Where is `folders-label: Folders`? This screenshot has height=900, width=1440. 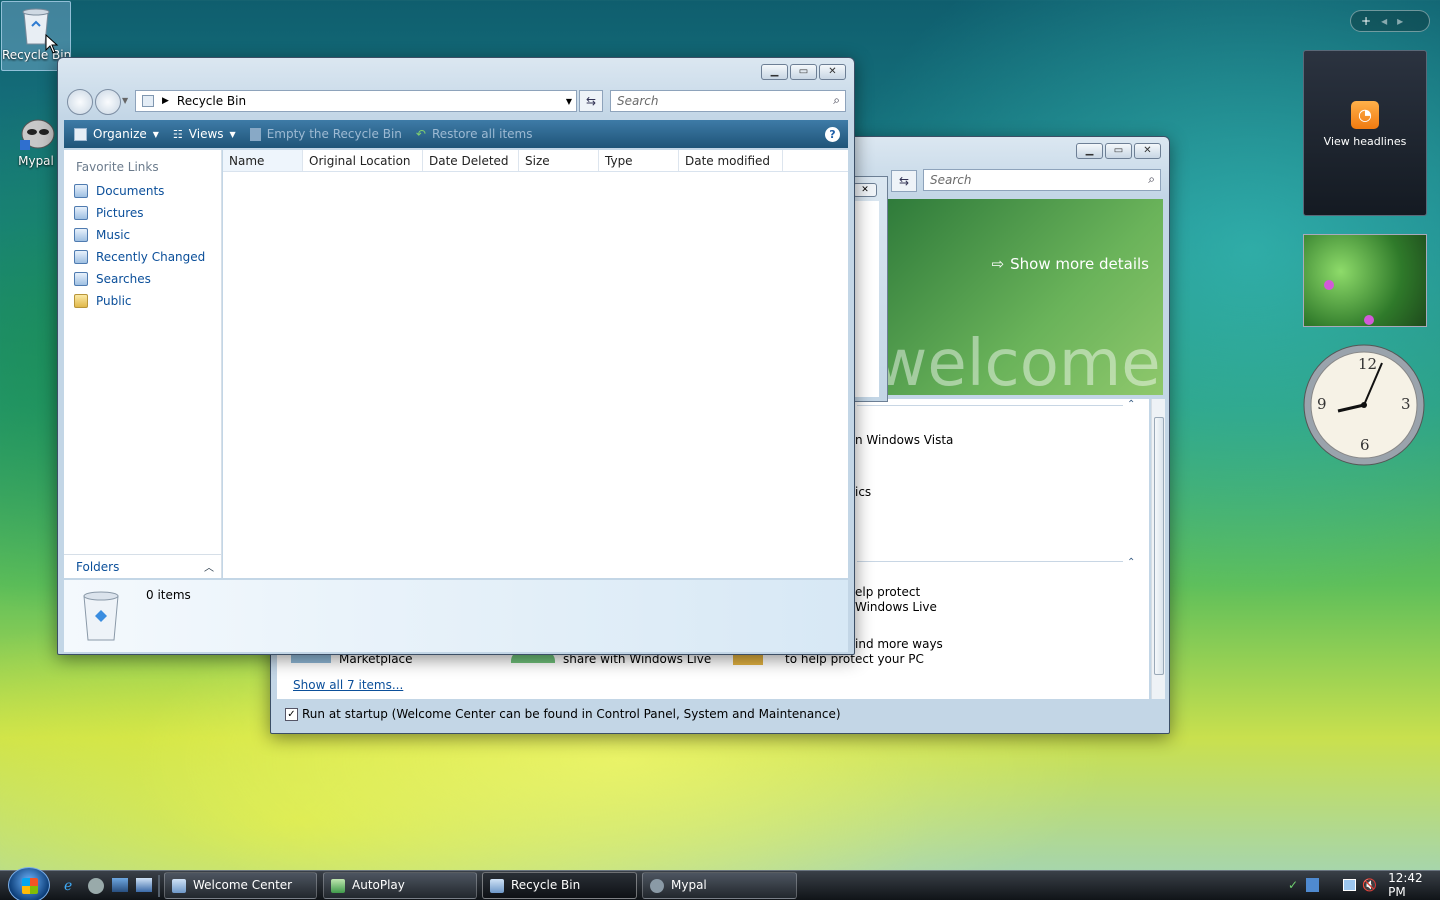 folders-label: Folders is located at coordinates (98, 566).